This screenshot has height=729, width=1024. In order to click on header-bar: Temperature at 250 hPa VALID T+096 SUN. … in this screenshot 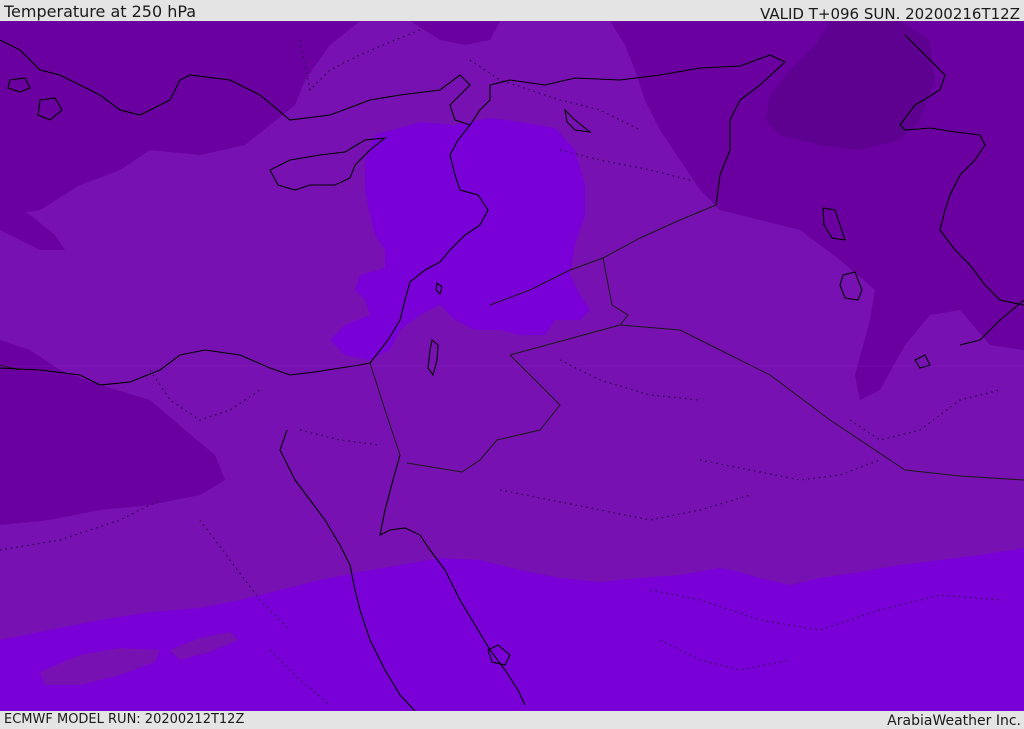, I will do `click(512, 11)`.